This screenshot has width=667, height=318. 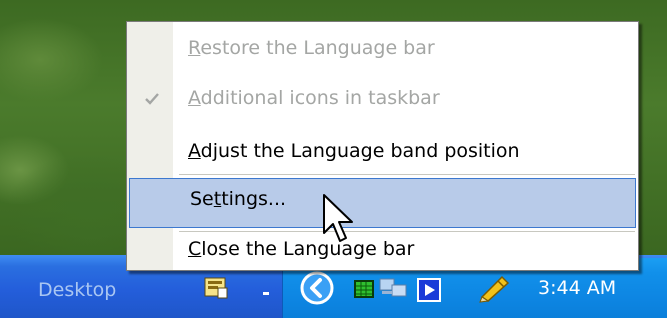 I want to click on menu-item-close-language-bar: Close the Language bar, so click(x=382, y=251).